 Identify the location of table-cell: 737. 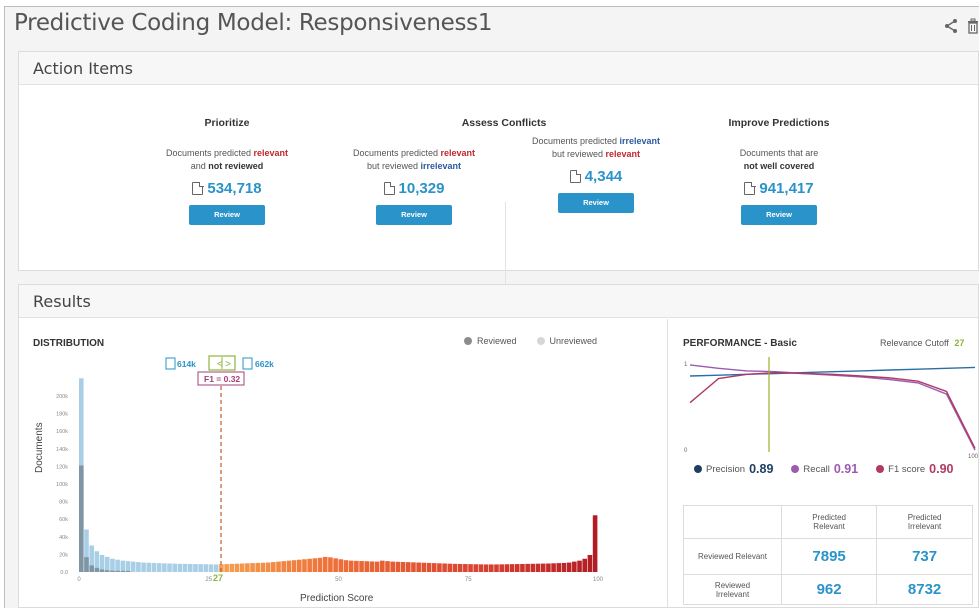
(924, 556).